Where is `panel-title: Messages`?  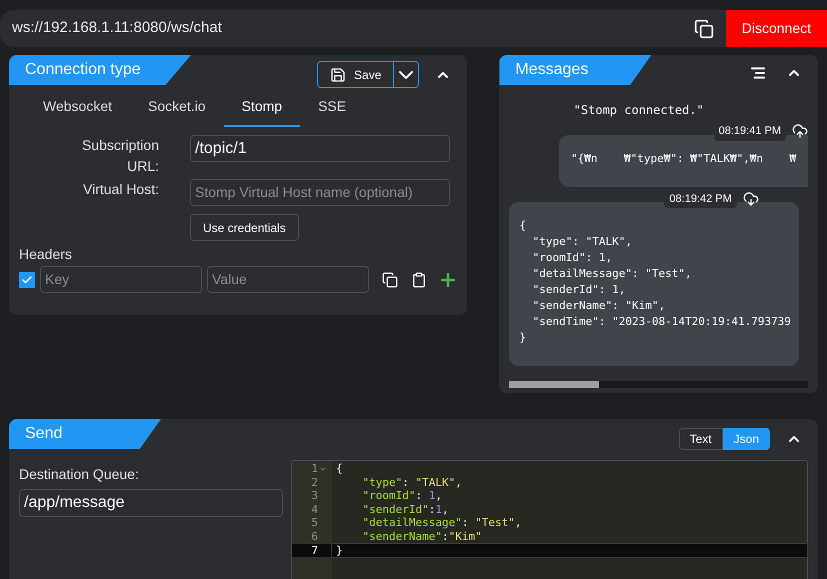 panel-title: Messages is located at coordinates (575, 70).